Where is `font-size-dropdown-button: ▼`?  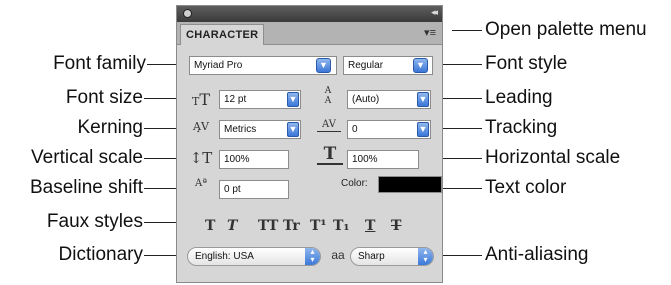 font-size-dropdown-button: ▼ is located at coordinates (293, 99).